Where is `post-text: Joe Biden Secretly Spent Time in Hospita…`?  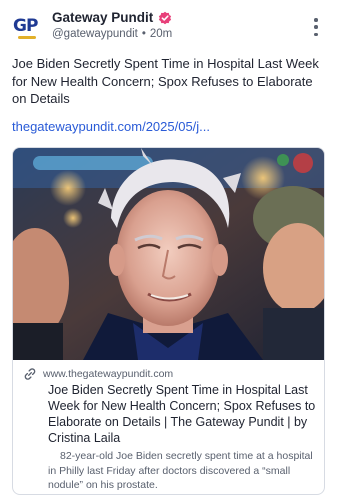
post-text: Joe Biden Secretly Spent Time in Hospita… is located at coordinates (165, 81).